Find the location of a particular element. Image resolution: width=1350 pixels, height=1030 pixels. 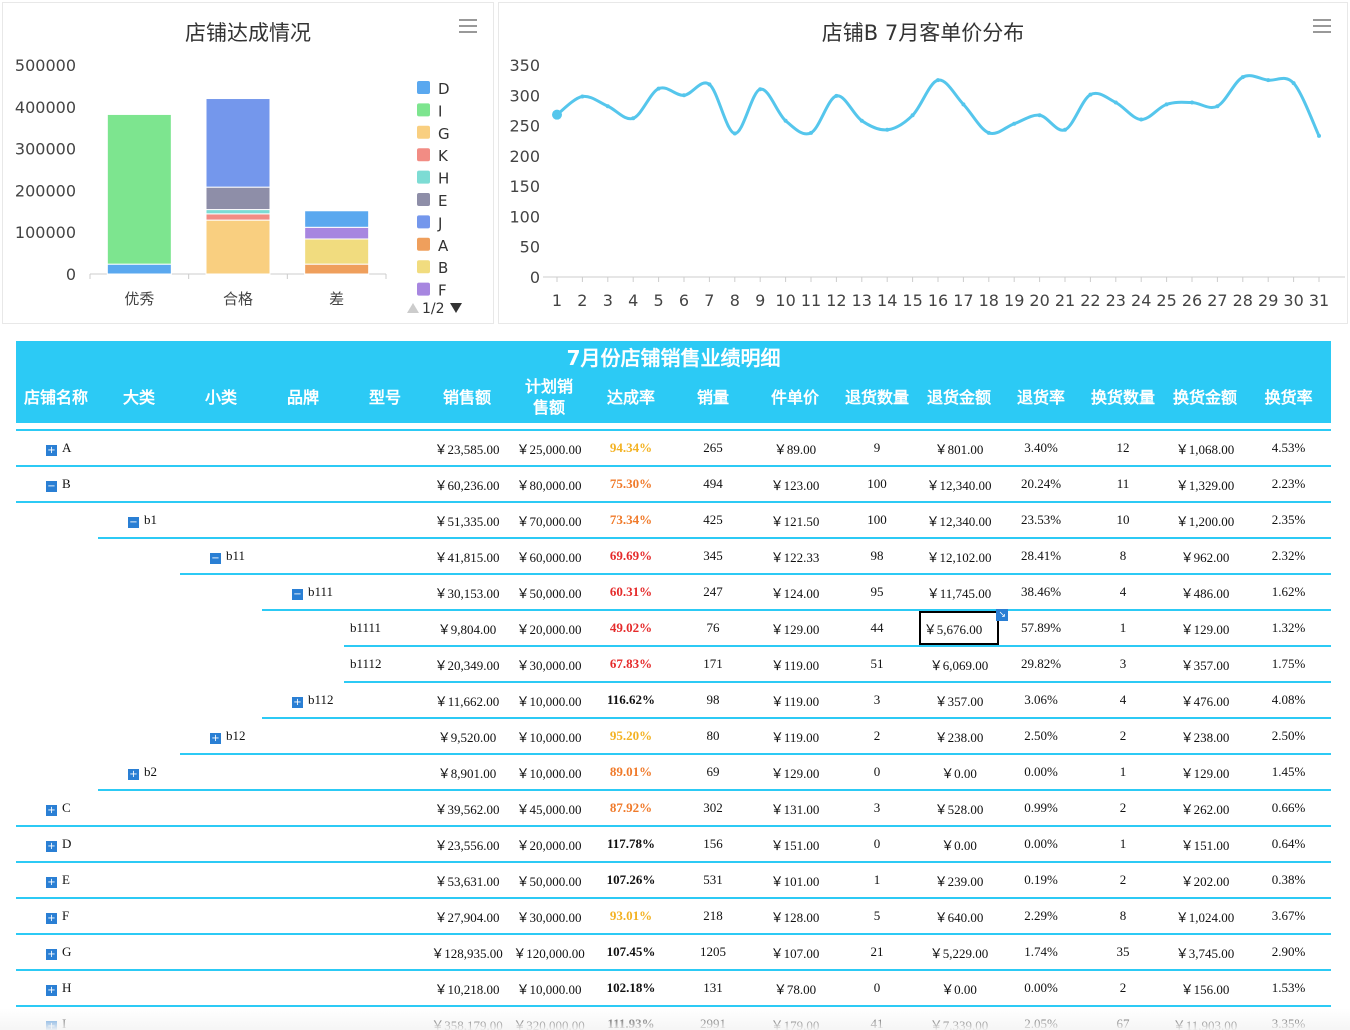

cell-plan: ￥120,000.00 is located at coordinates (549, 952).